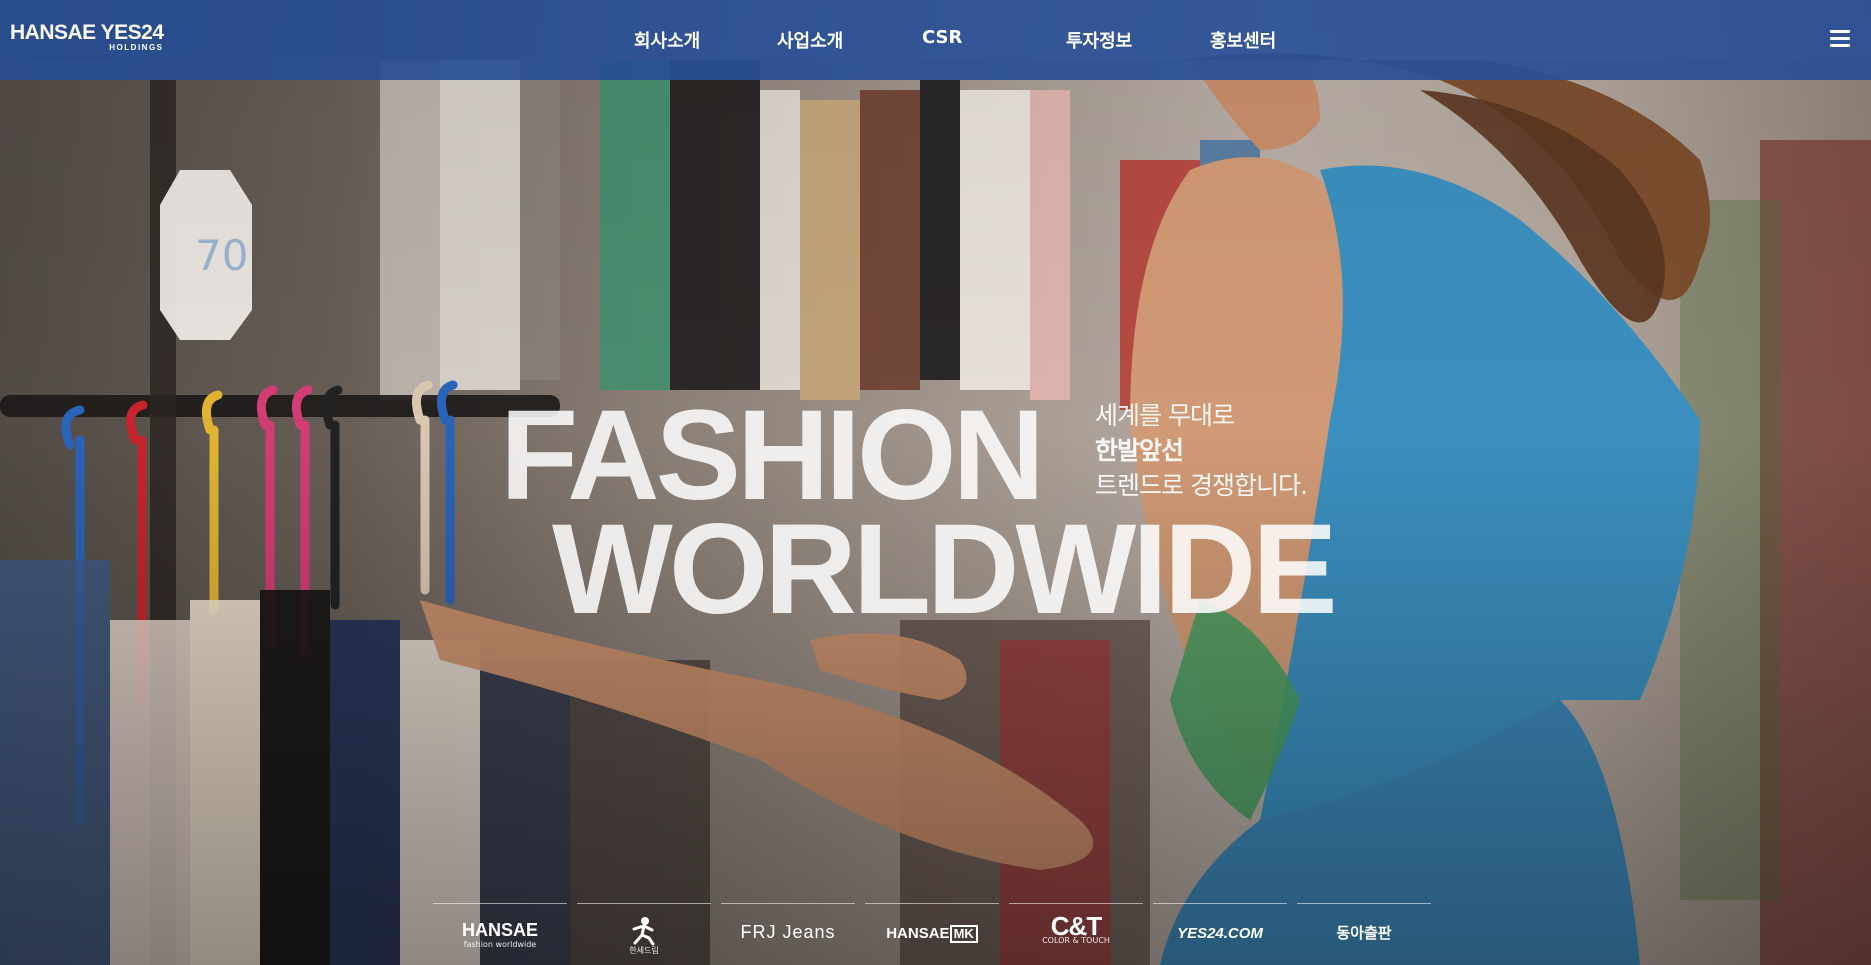 The width and height of the screenshot is (1871, 965). Describe the element at coordinates (1099, 40) in the screenshot. I see `nav-item-investor: 투자정보` at that location.